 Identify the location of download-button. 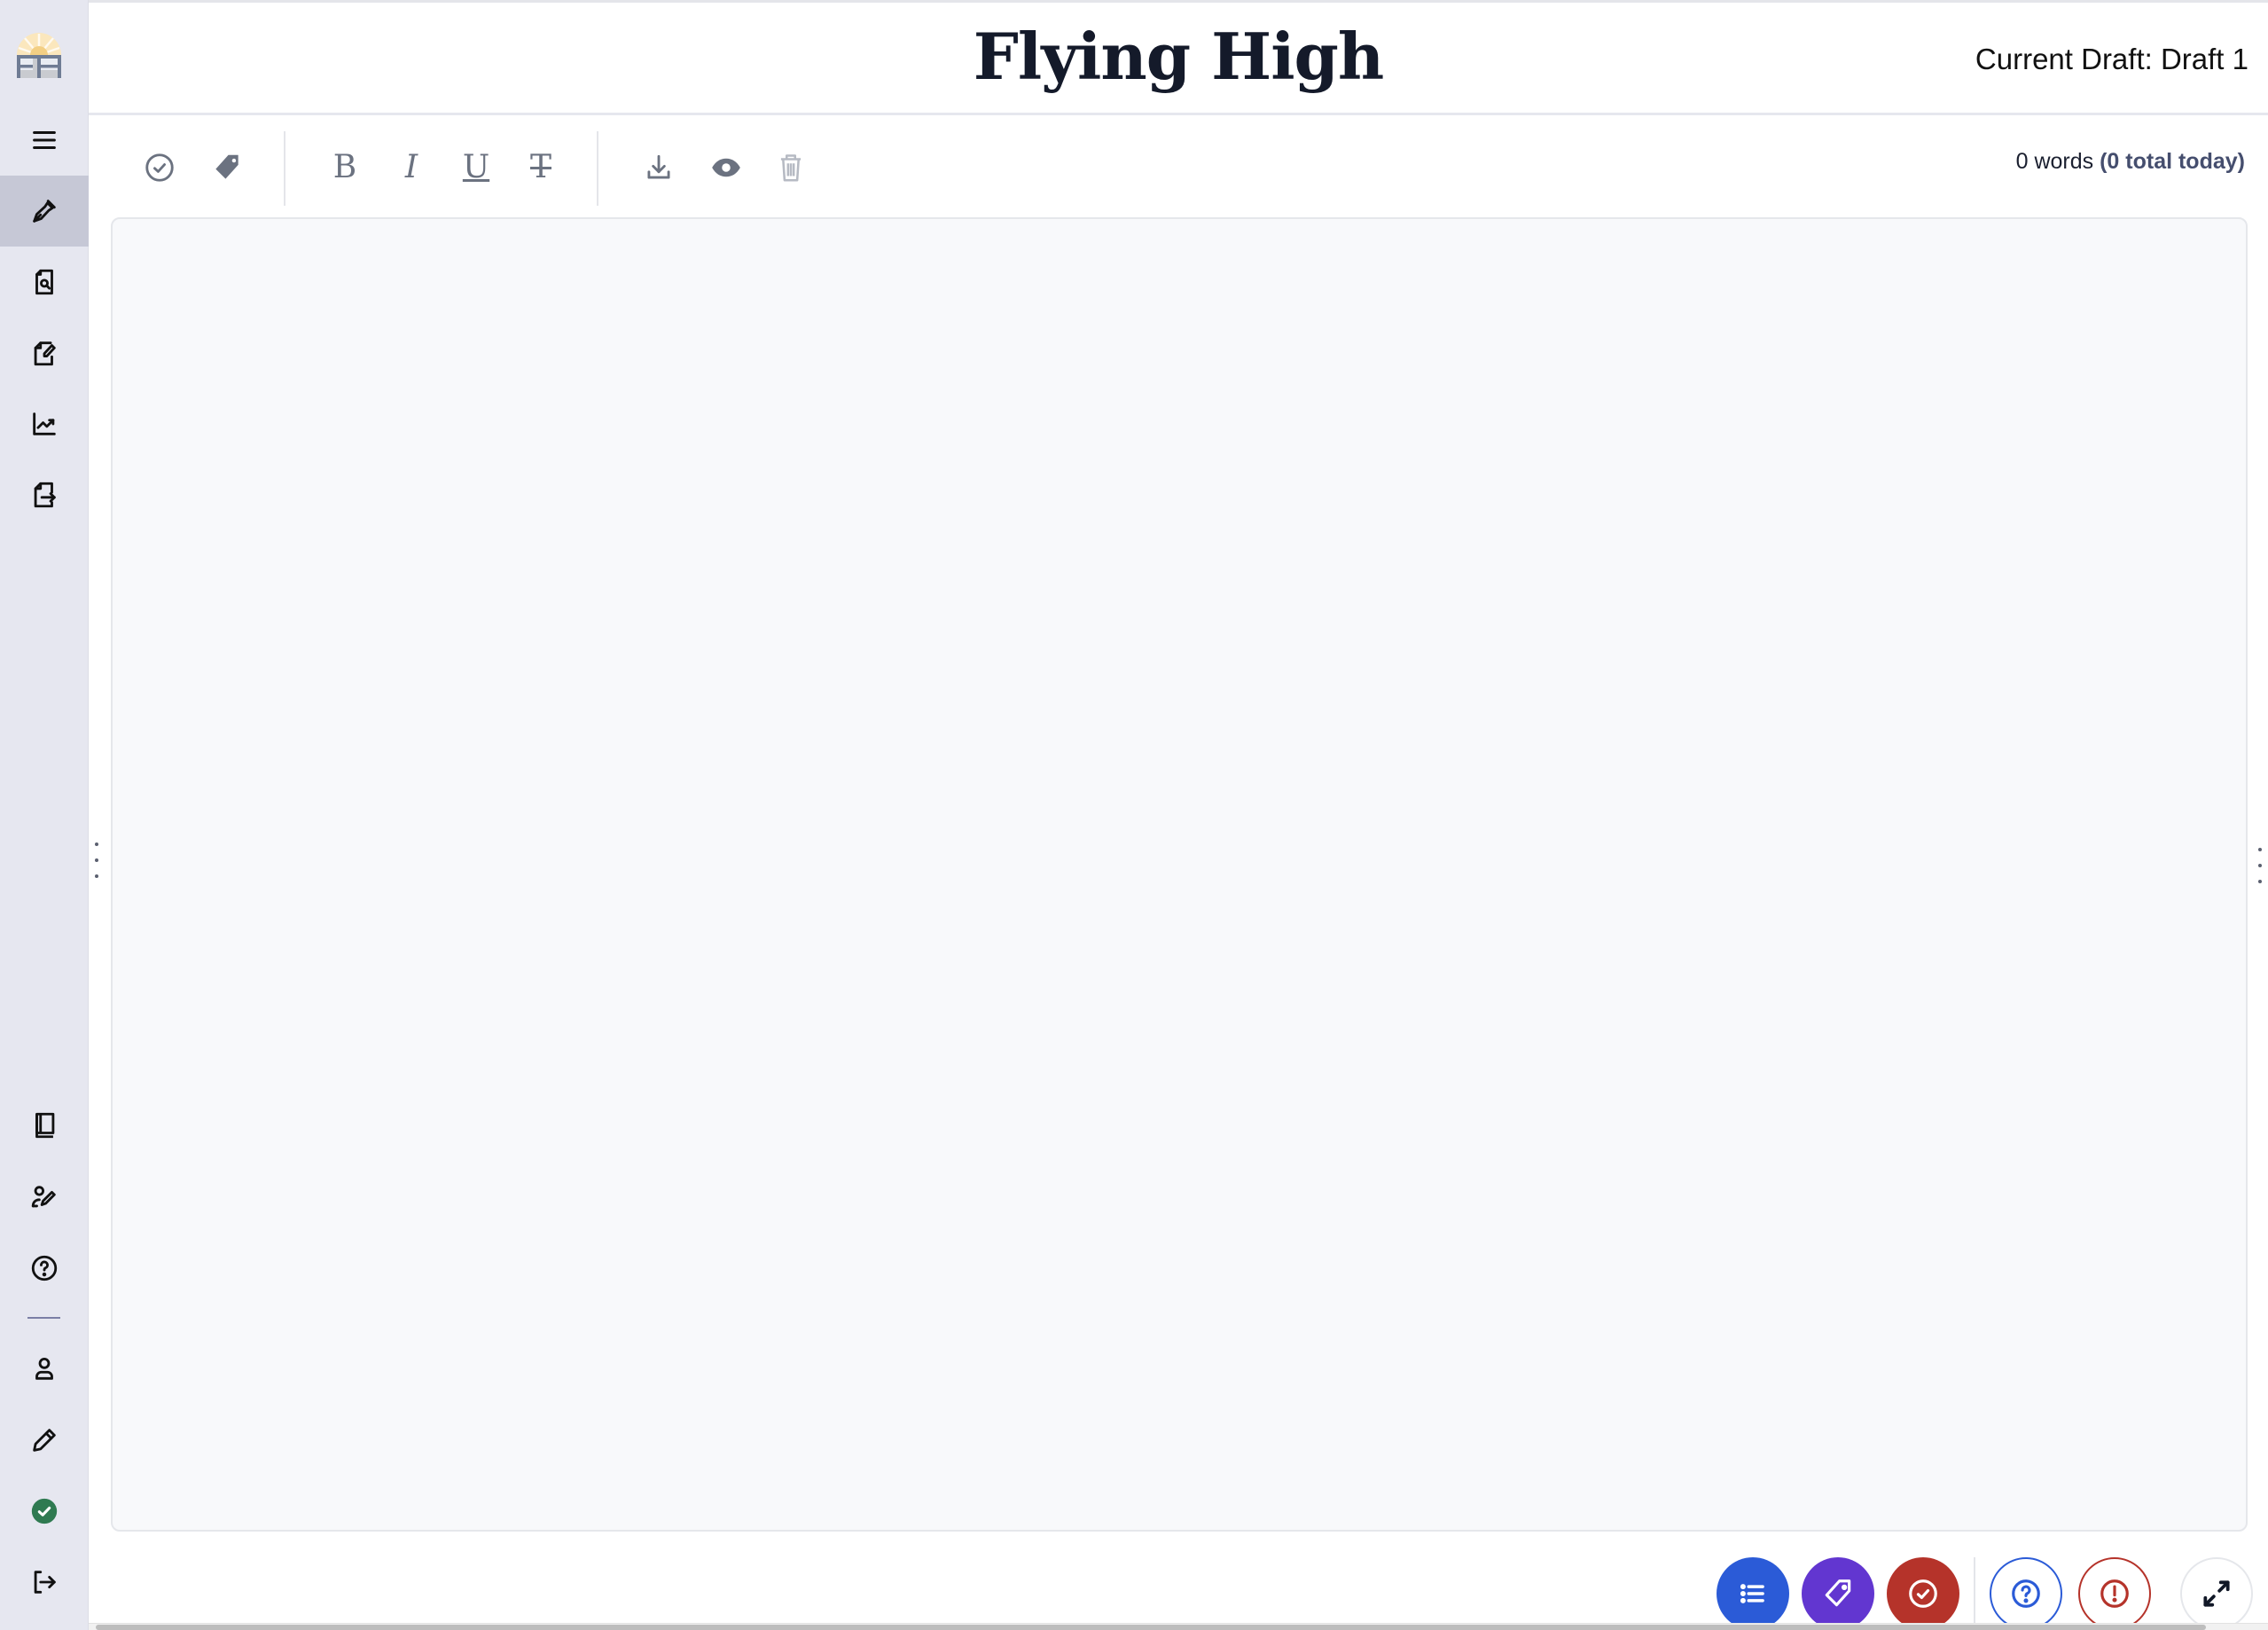
(659, 167).